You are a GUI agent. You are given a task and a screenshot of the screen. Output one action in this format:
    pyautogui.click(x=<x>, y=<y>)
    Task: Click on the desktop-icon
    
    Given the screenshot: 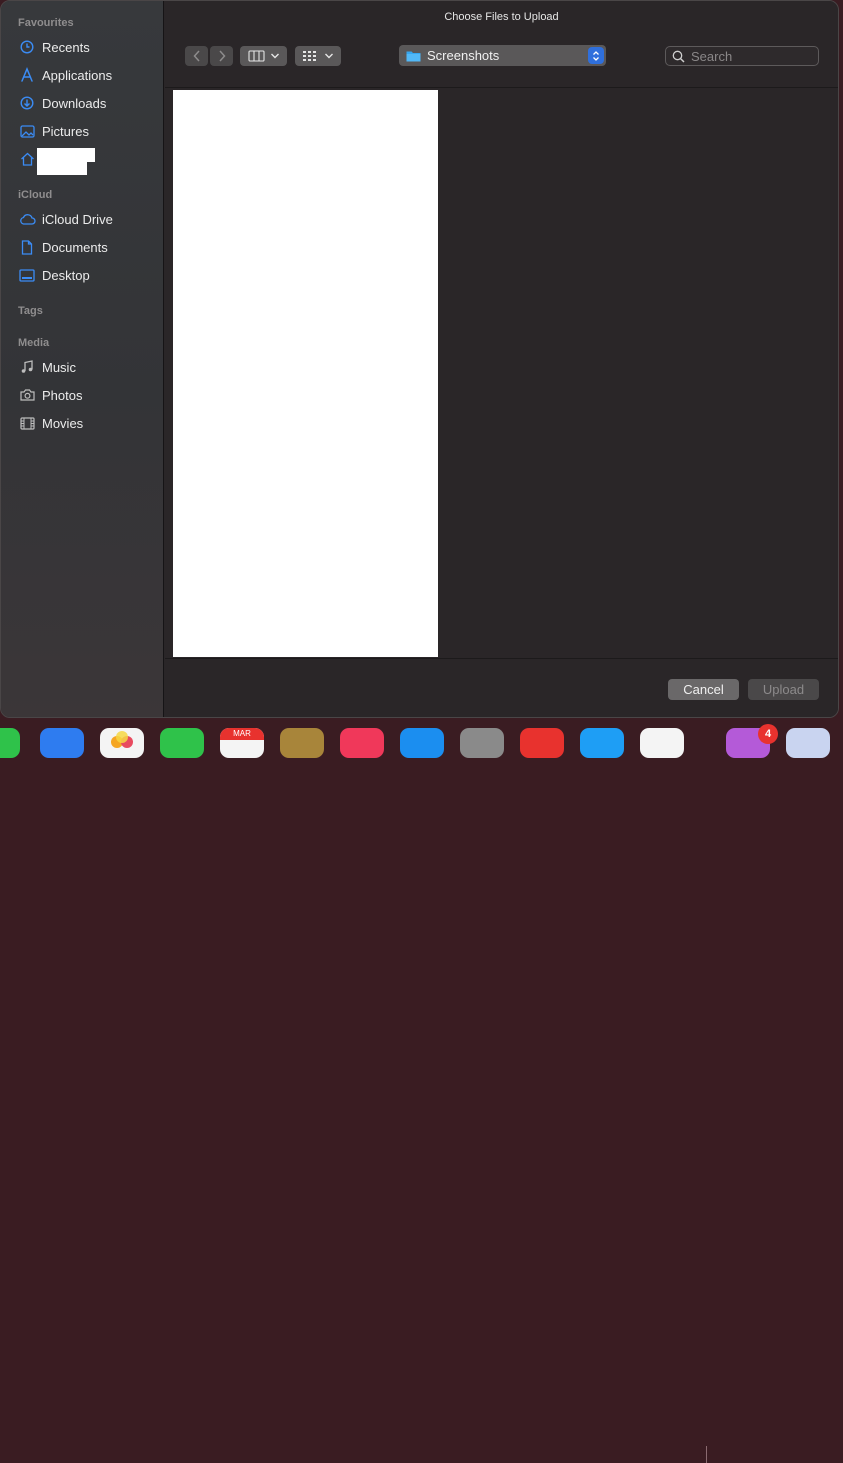 What is the action you would take?
    pyautogui.click(x=27, y=275)
    